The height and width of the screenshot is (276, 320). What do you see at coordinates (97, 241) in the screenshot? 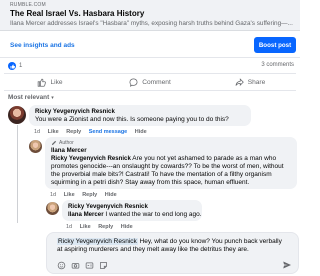
I see `mention-tag: Ricky Yevgenyvich Resnick` at bounding box center [97, 241].